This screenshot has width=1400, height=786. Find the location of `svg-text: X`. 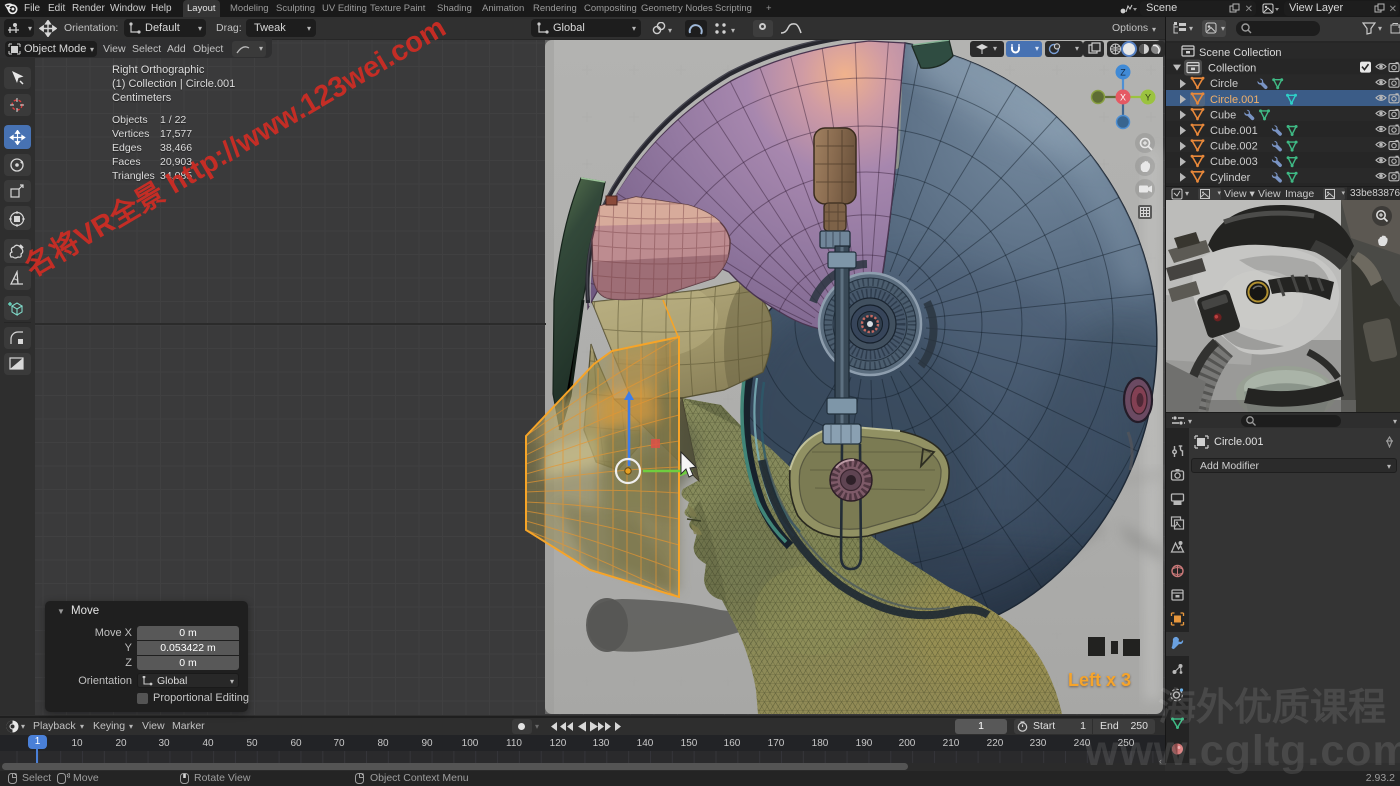

svg-text: X is located at coordinates (1123, 98).